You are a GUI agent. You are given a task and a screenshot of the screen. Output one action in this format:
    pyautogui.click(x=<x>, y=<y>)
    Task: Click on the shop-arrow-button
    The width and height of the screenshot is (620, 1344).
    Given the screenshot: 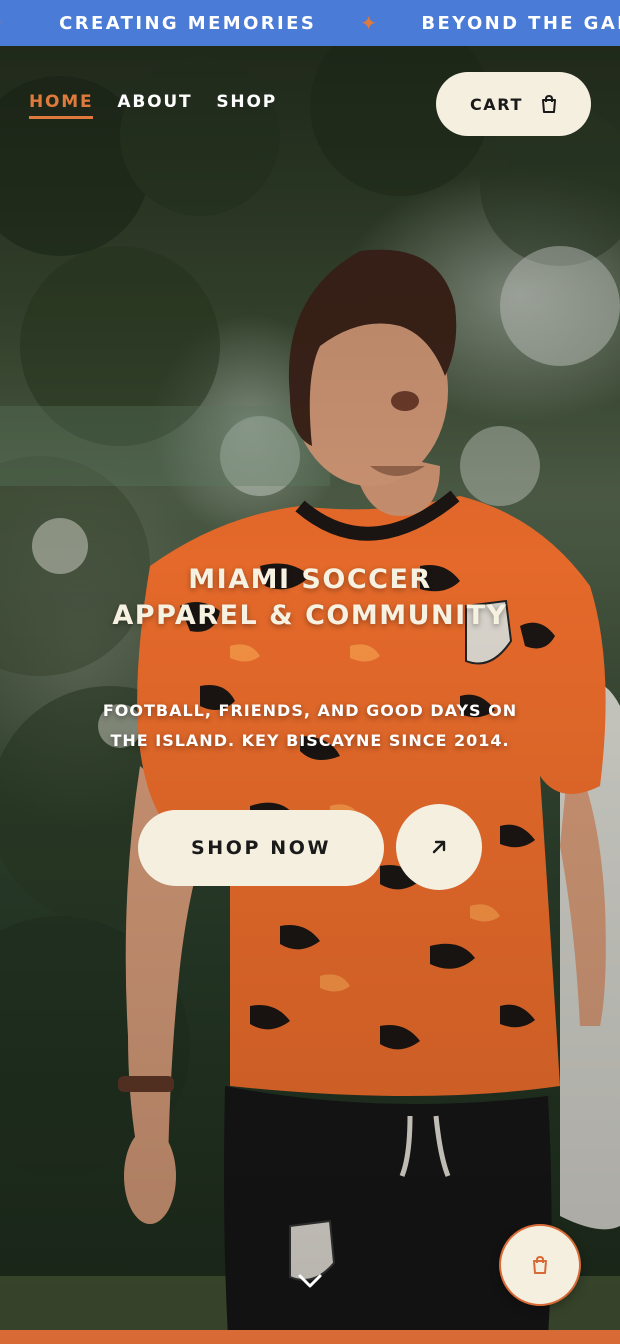 What is the action you would take?
    pyautogui.click(x=439, y=847)
    